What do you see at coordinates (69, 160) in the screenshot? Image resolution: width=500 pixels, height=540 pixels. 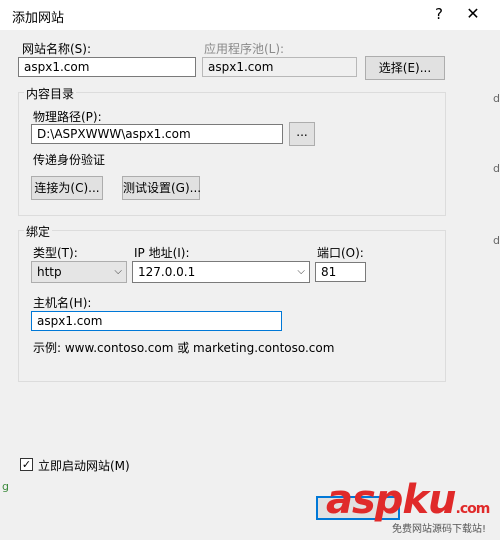 I see `pass-through-auth-label: 传递身份验证` at bounding box center [69, 160].